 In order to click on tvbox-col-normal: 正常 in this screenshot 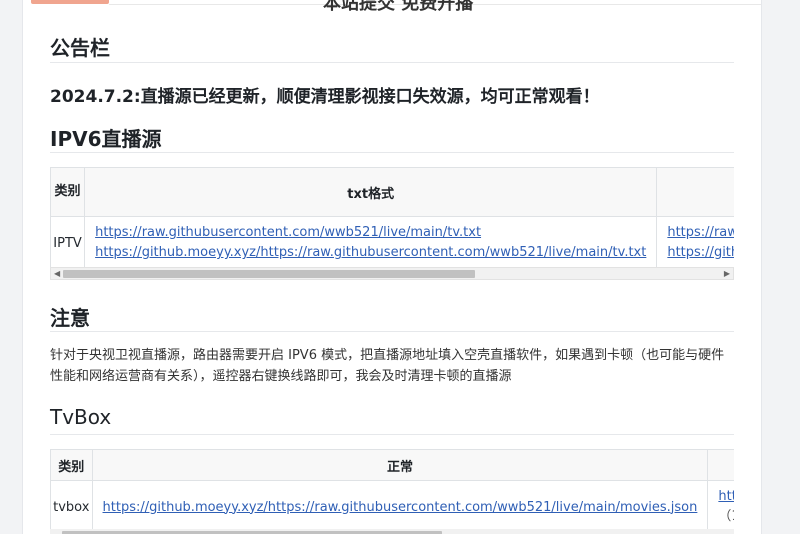, I will do `click(400, 465)`.